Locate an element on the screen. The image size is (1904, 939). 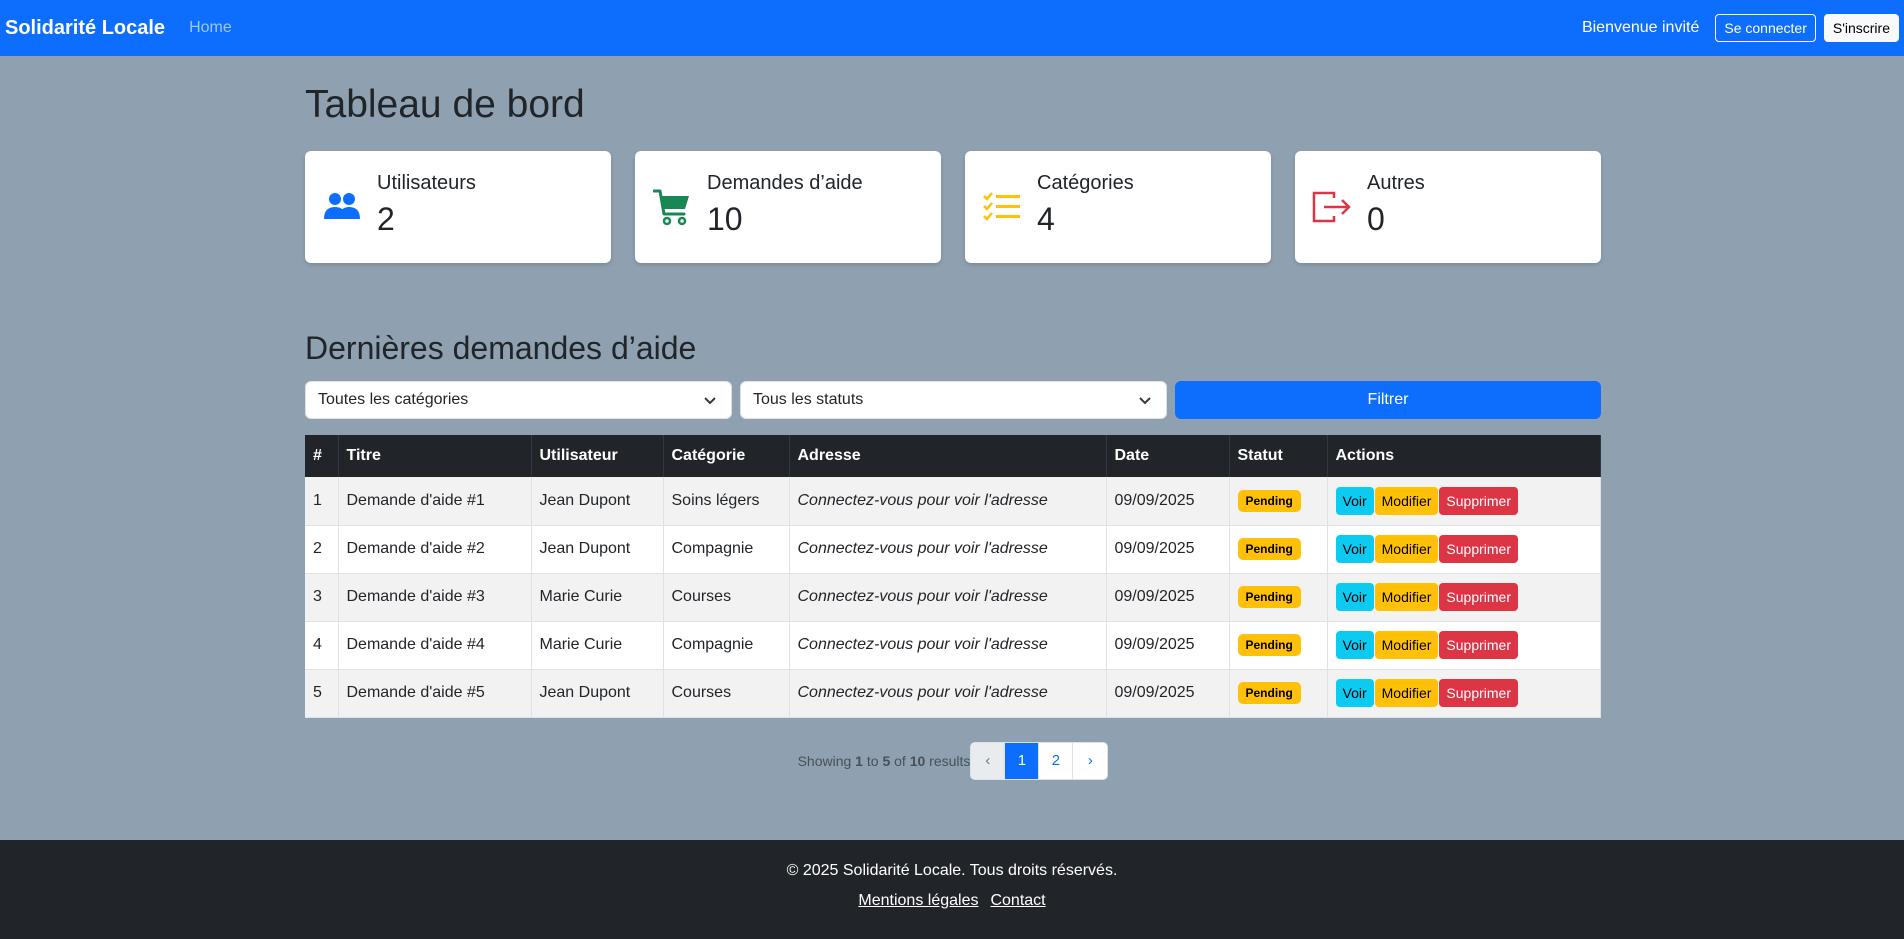
pagination-summary: Showing 1 to 5 of 10 results is located at coordinates (884, 760).